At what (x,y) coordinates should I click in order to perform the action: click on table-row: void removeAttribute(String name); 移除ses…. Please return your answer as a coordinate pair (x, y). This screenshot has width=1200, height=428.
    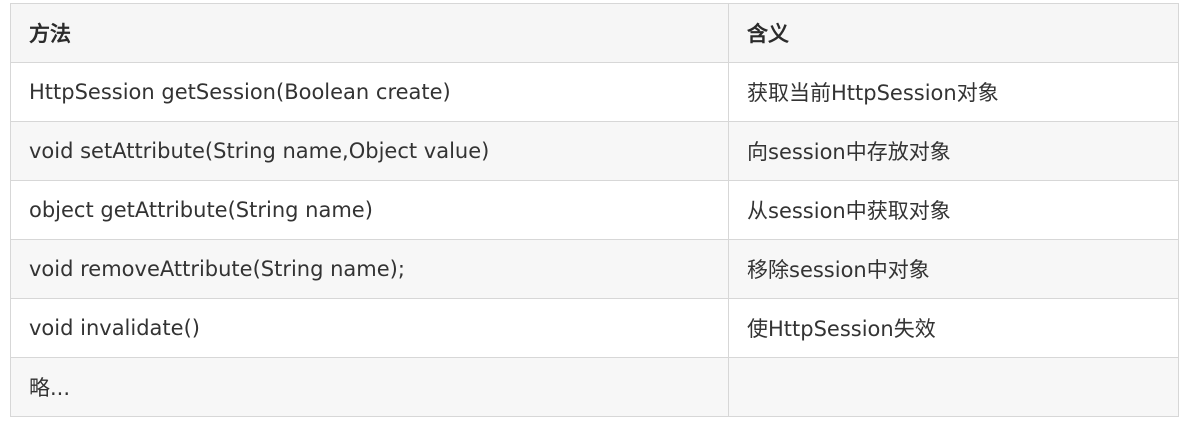
    Looking at the image, I should click on (594, 269).